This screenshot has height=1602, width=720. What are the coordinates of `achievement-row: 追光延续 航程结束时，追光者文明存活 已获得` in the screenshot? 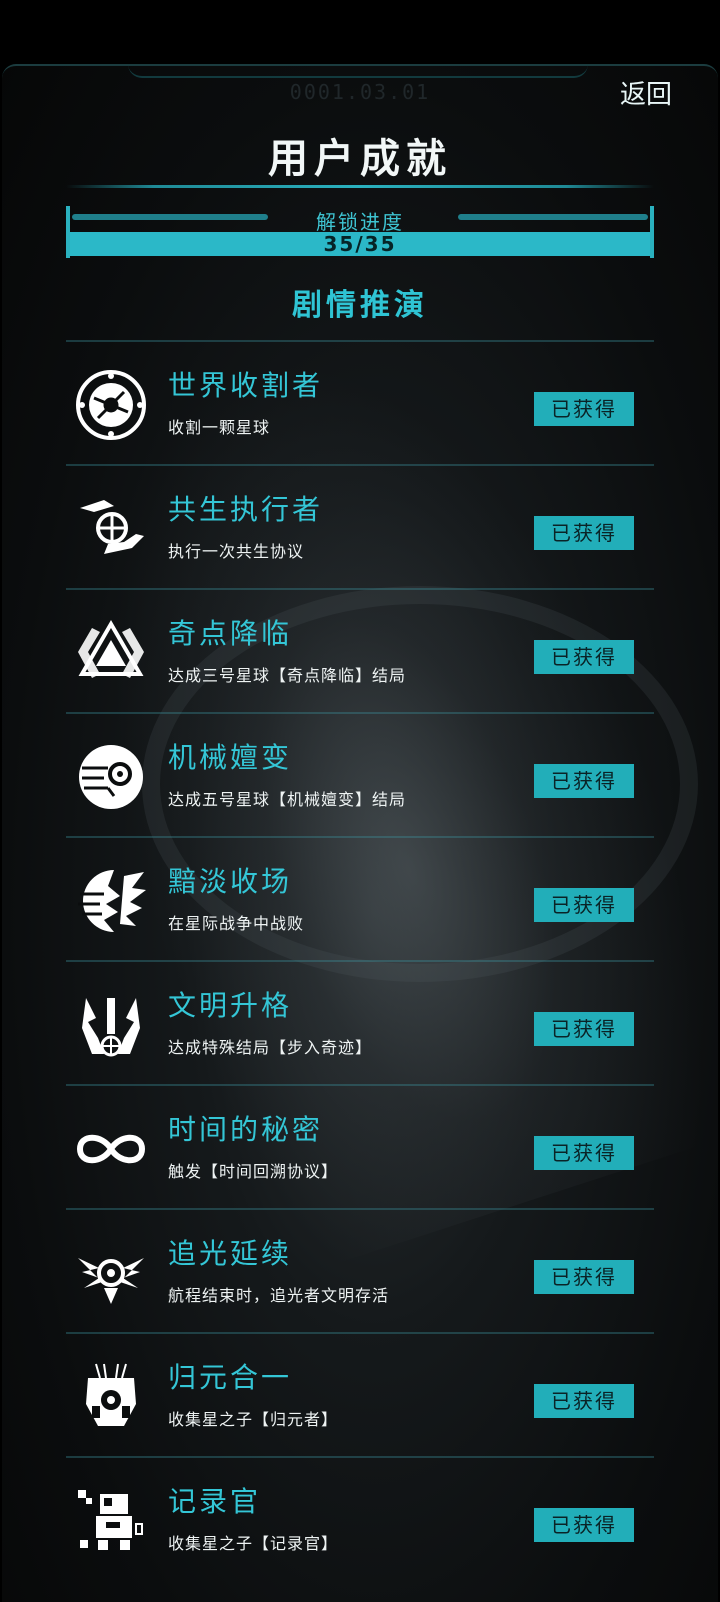 It's located at (360, 1272).